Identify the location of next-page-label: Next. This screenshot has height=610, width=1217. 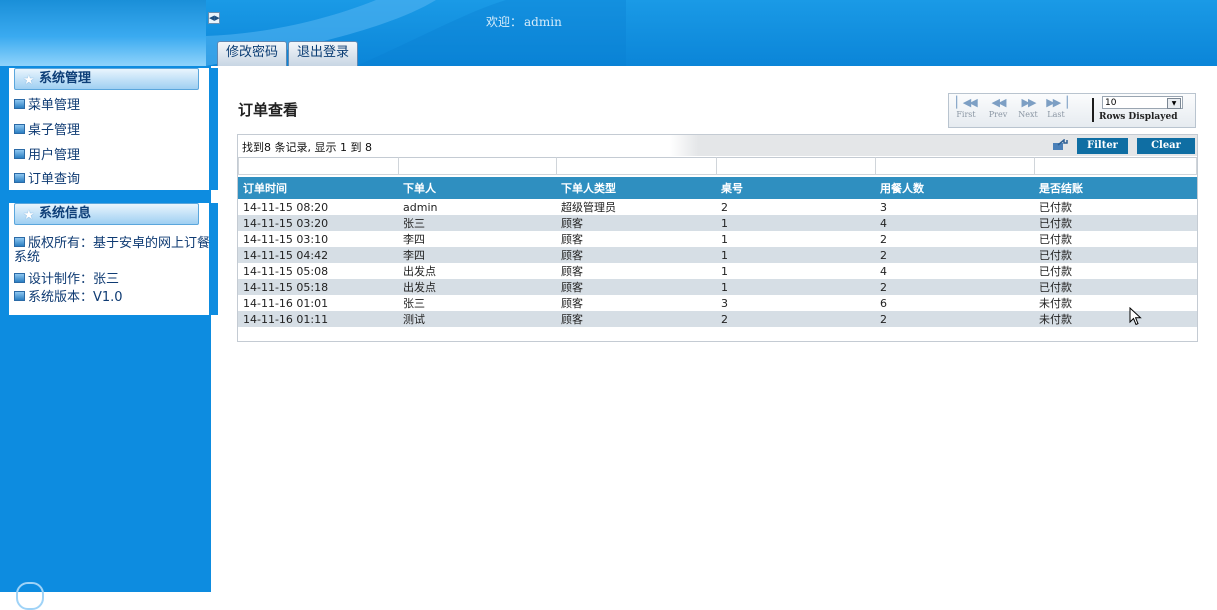
(1028, 114).